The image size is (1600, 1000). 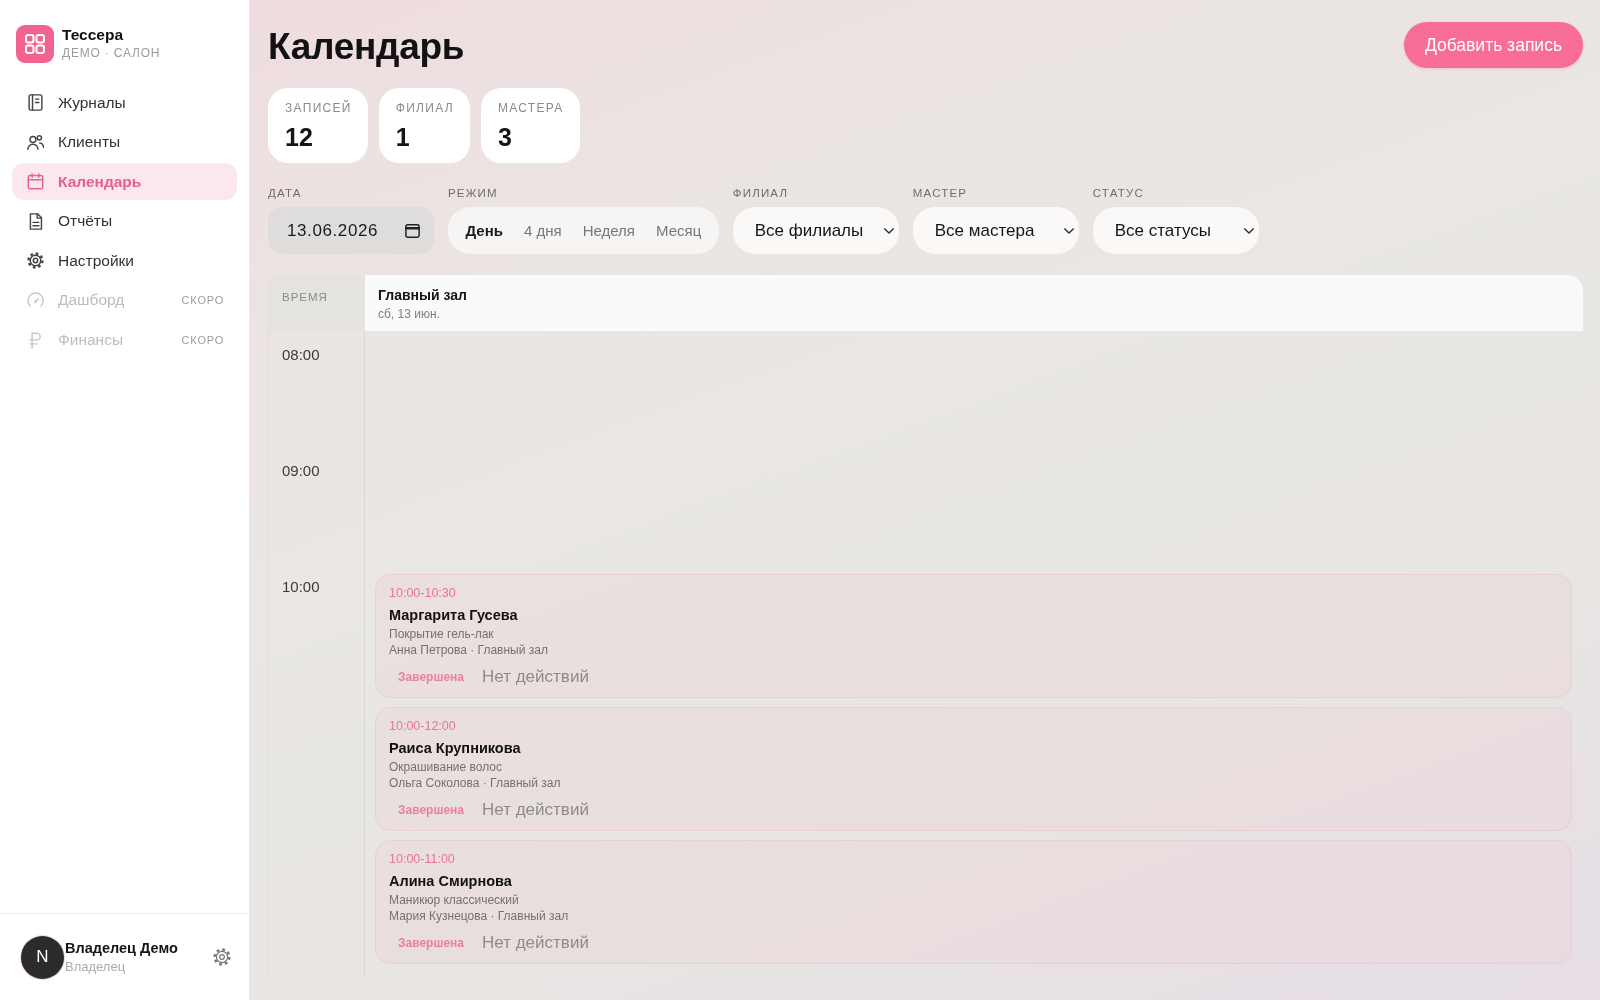 What do you see at coordinates (940, 193) in the screenshot?
I see `filter-label: МАСТЕР` at bounding box center [940, 193].